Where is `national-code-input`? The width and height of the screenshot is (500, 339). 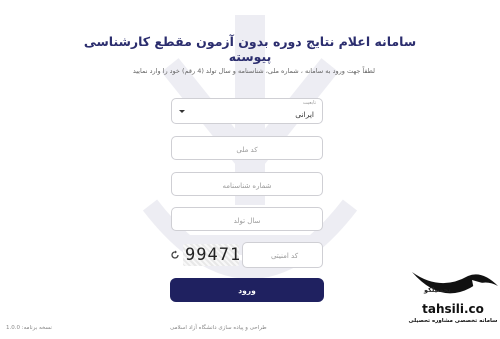 national-code-input is located at coordinates (247, 150).